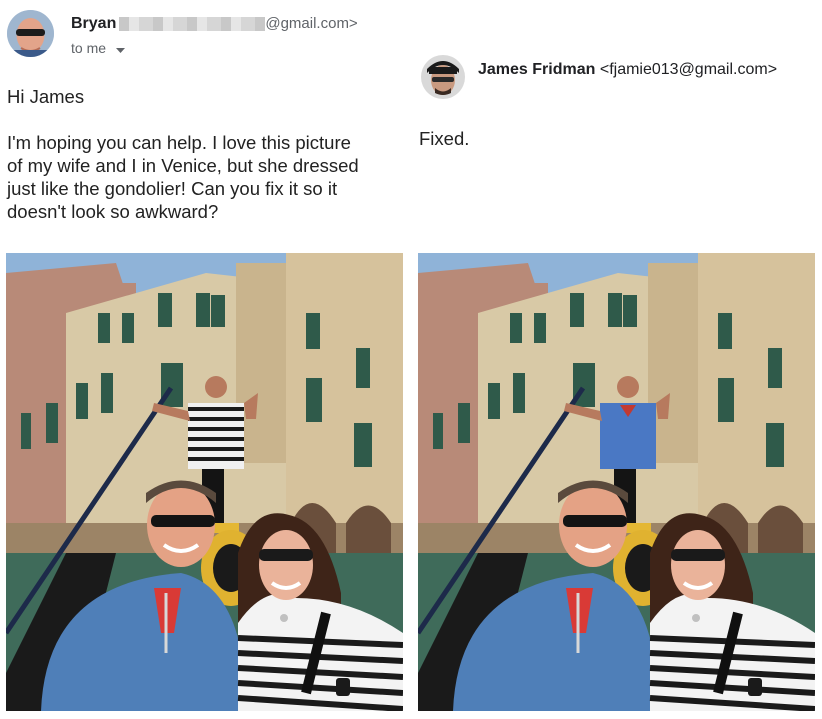 The image size is (822, 719). What do you see at coordinates (311, 23) in the screenshot?
I see `sender-email-suffix: @gmail.com>` at bounding box center [311, 23].